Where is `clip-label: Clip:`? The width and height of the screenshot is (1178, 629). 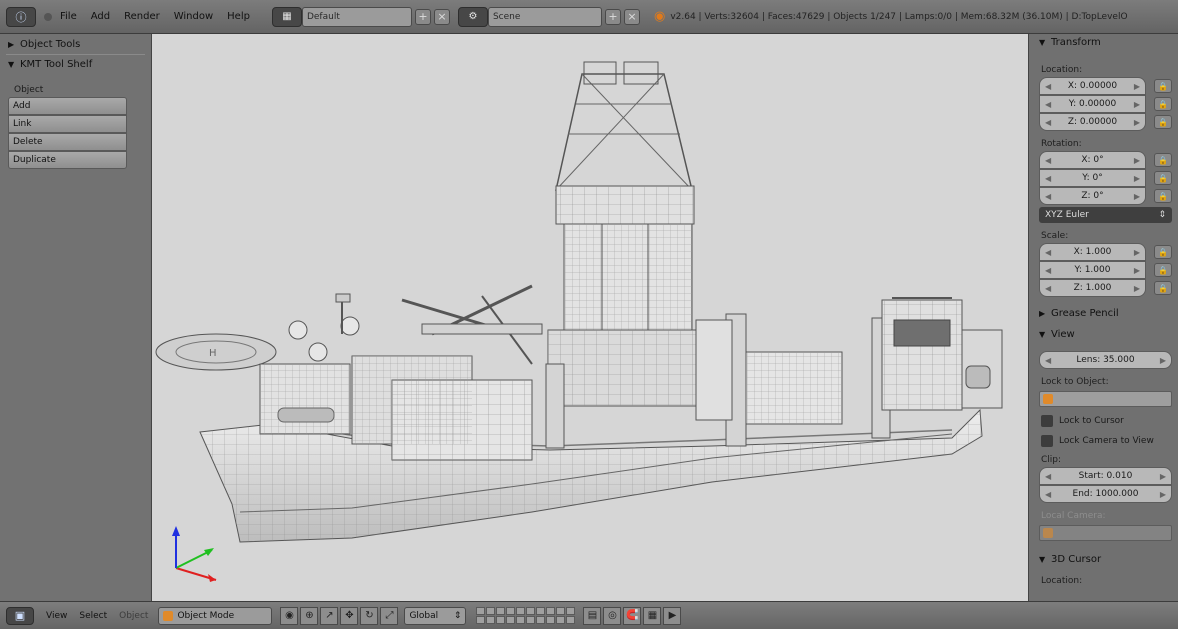
clip-label: Clip: is located at coordinates (1051, 460).